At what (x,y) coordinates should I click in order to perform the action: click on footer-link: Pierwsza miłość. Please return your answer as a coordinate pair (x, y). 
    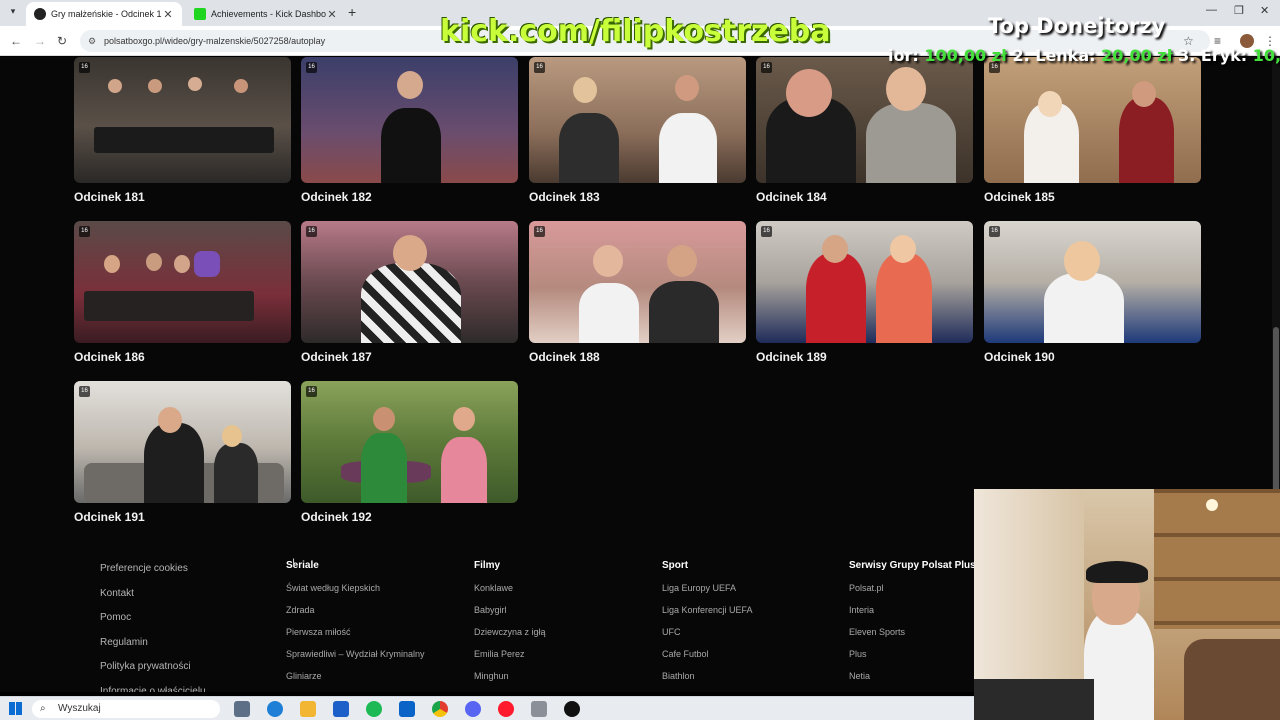
    Looking at the image, I should click on (355, 632).